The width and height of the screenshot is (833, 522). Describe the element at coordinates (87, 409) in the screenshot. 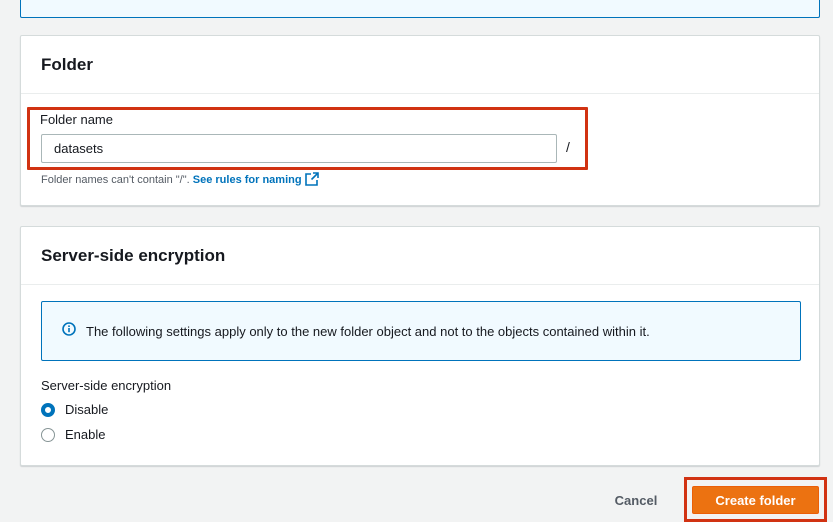

I see `radio-disable-label: Disable` at that location.